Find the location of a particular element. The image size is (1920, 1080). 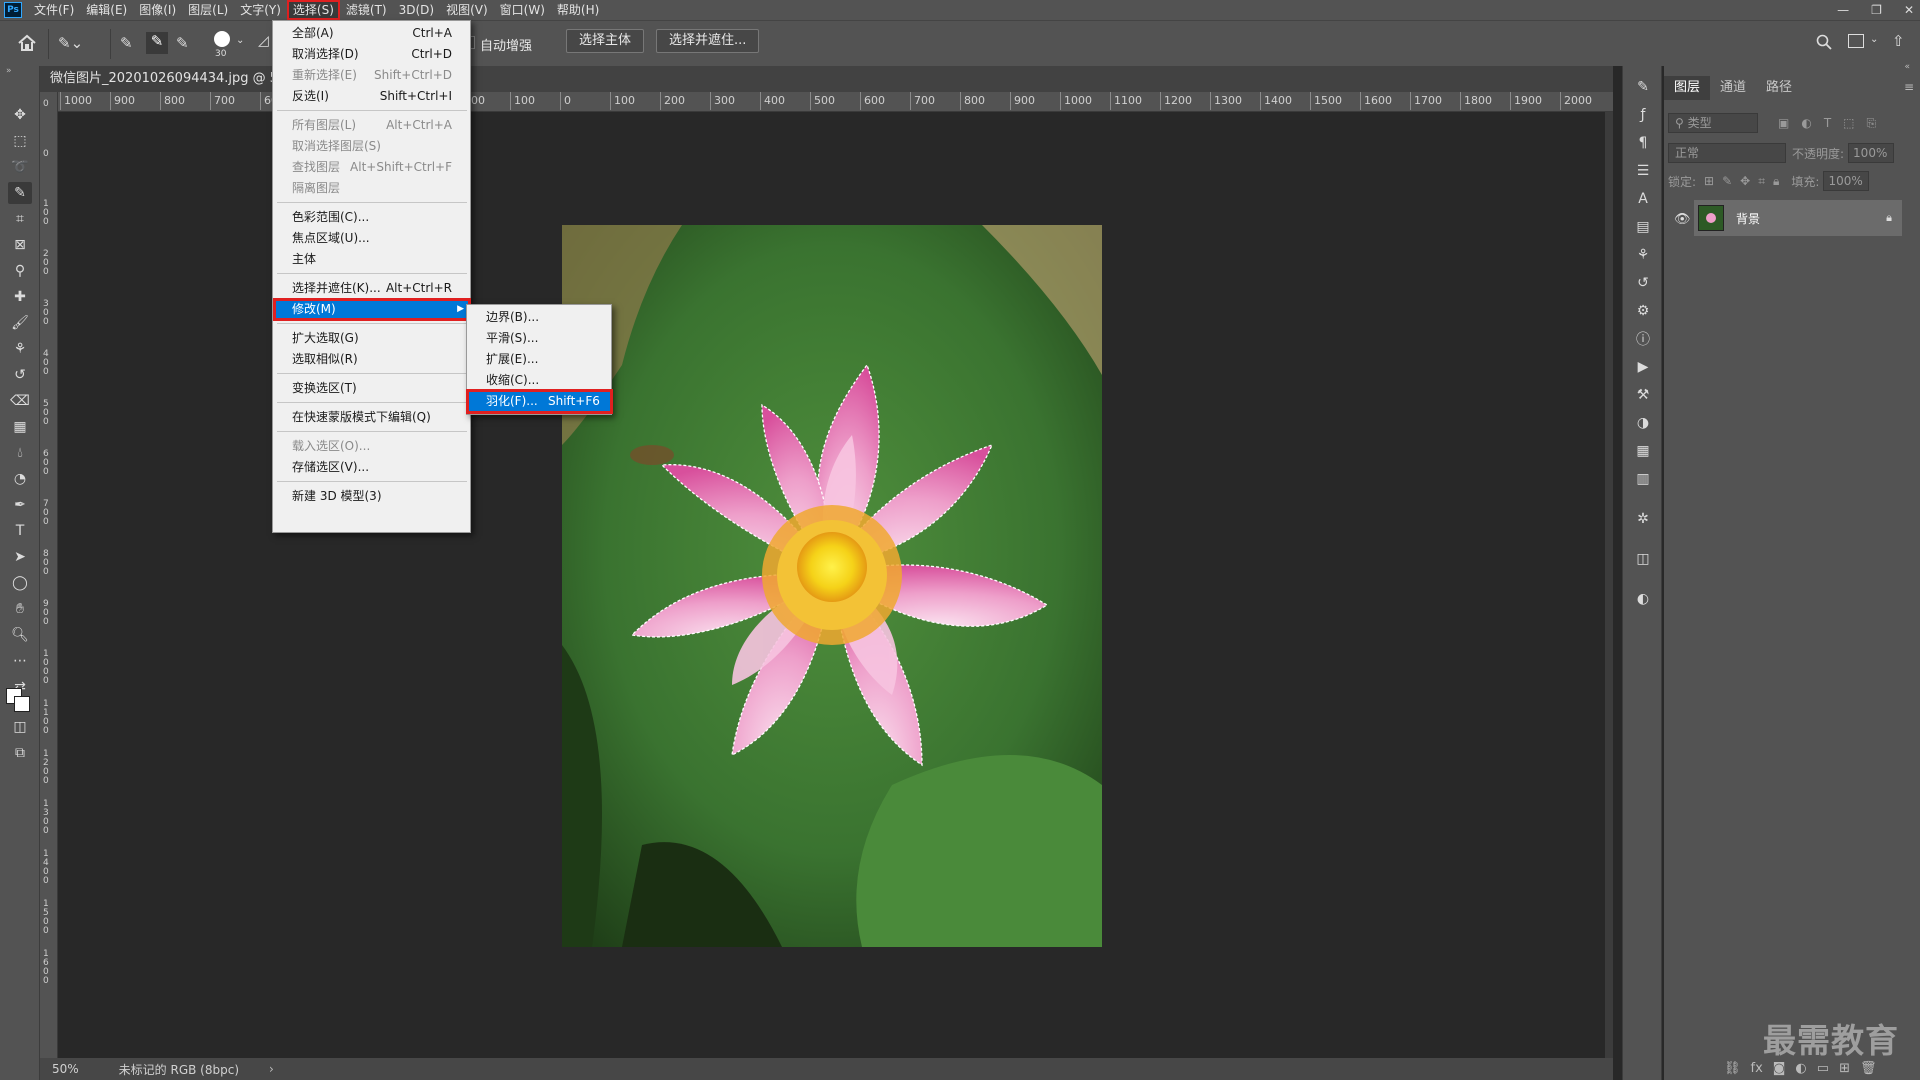

lasso-tool-icon: ➰ is located at coordinates (20, 167).